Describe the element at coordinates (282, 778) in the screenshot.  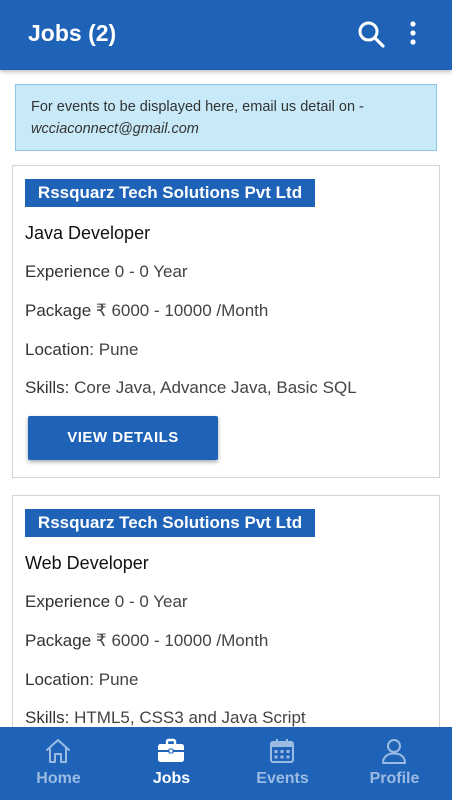
I see `nav-label-events: Events` at that location.